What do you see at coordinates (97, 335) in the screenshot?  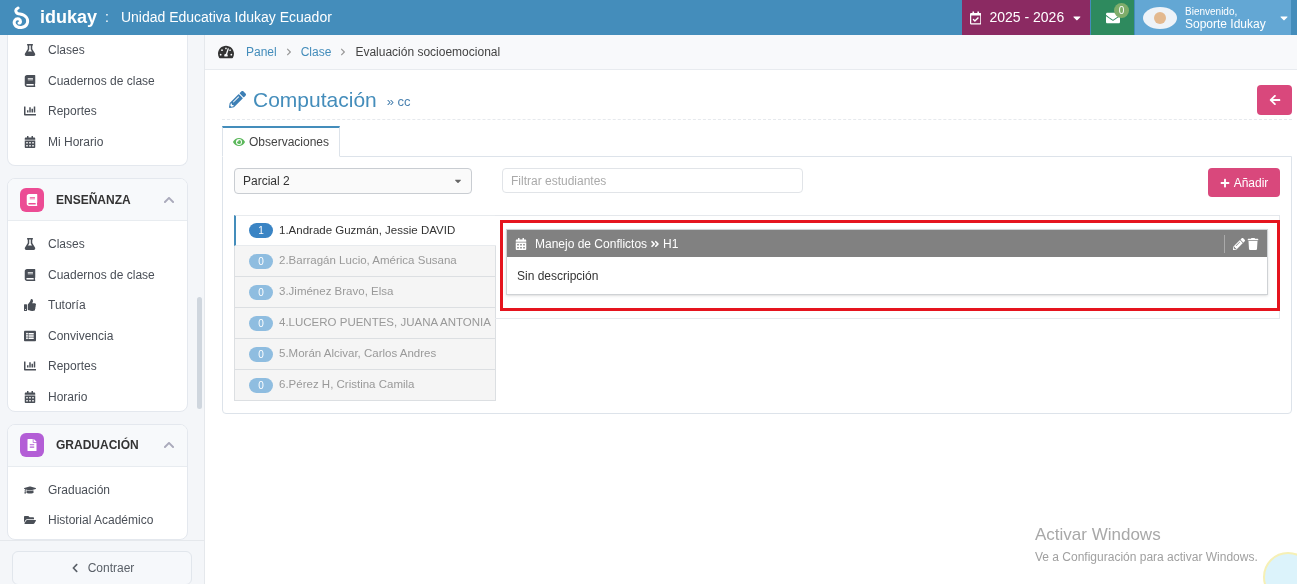 I see `sidebar-item: Convivencia` at bounding box center [97, 335].